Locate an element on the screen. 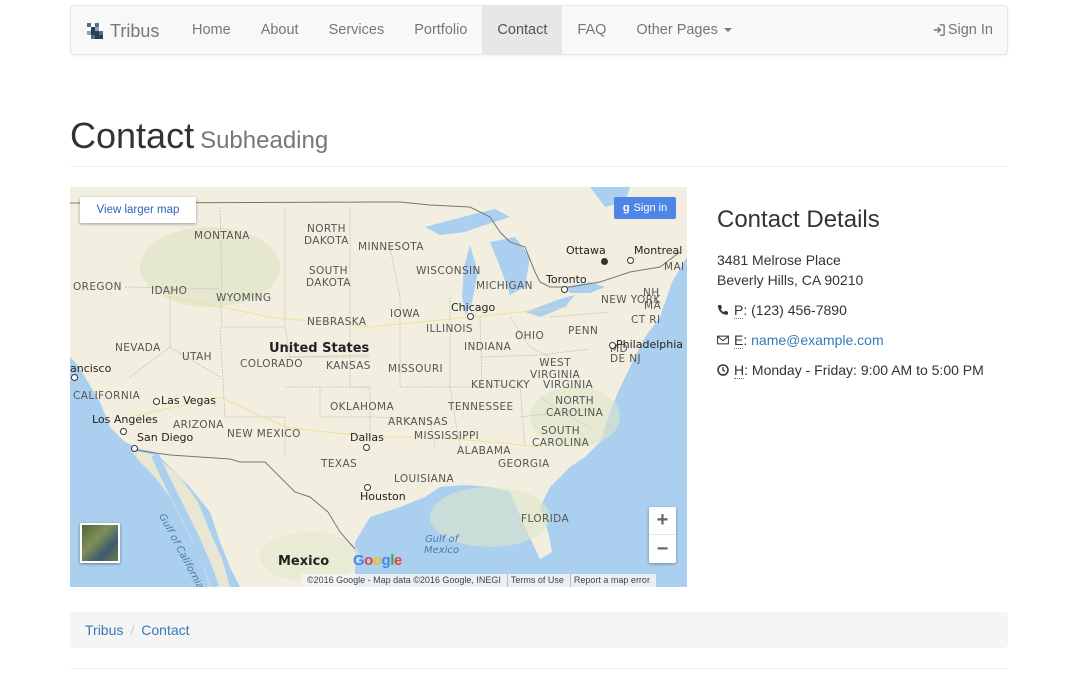 The width and height of the screenshot is (1080, 675). map-label-ohio: OHIO is located at coordinates (530, 336).